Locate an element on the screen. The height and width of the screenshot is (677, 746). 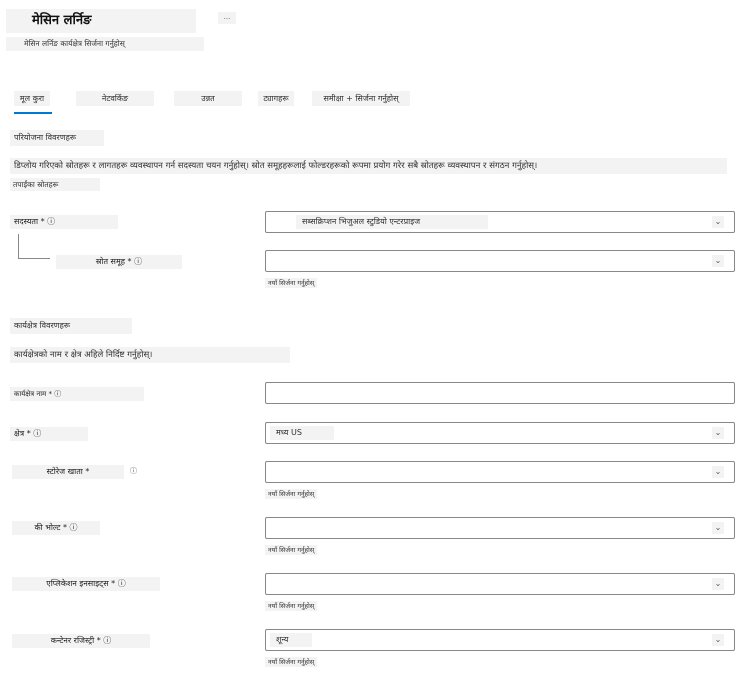
selected-tab-indicator is located at coordinates (33, 113).